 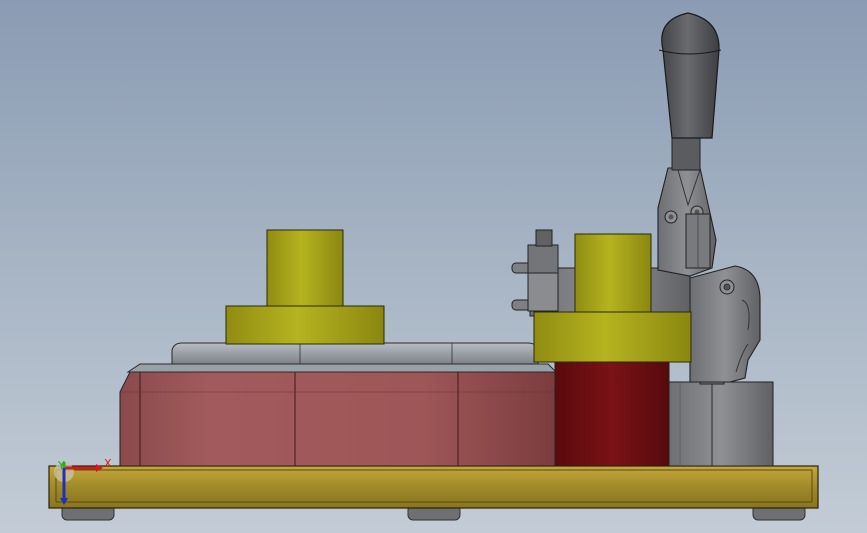 I want to click on clamp-handle, so click(x=690, y=91).